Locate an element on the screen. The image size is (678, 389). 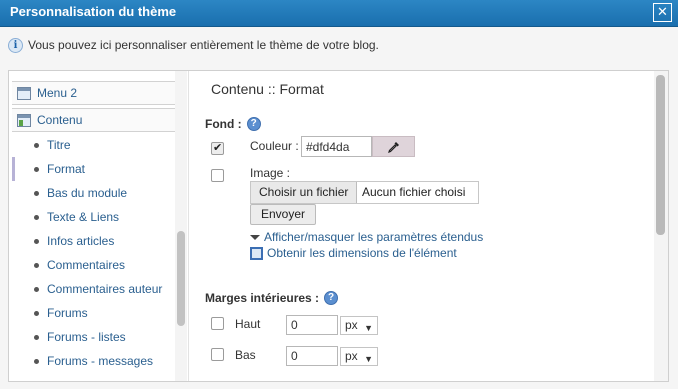
eyedropper-icon is located at coordinates (393, 147).